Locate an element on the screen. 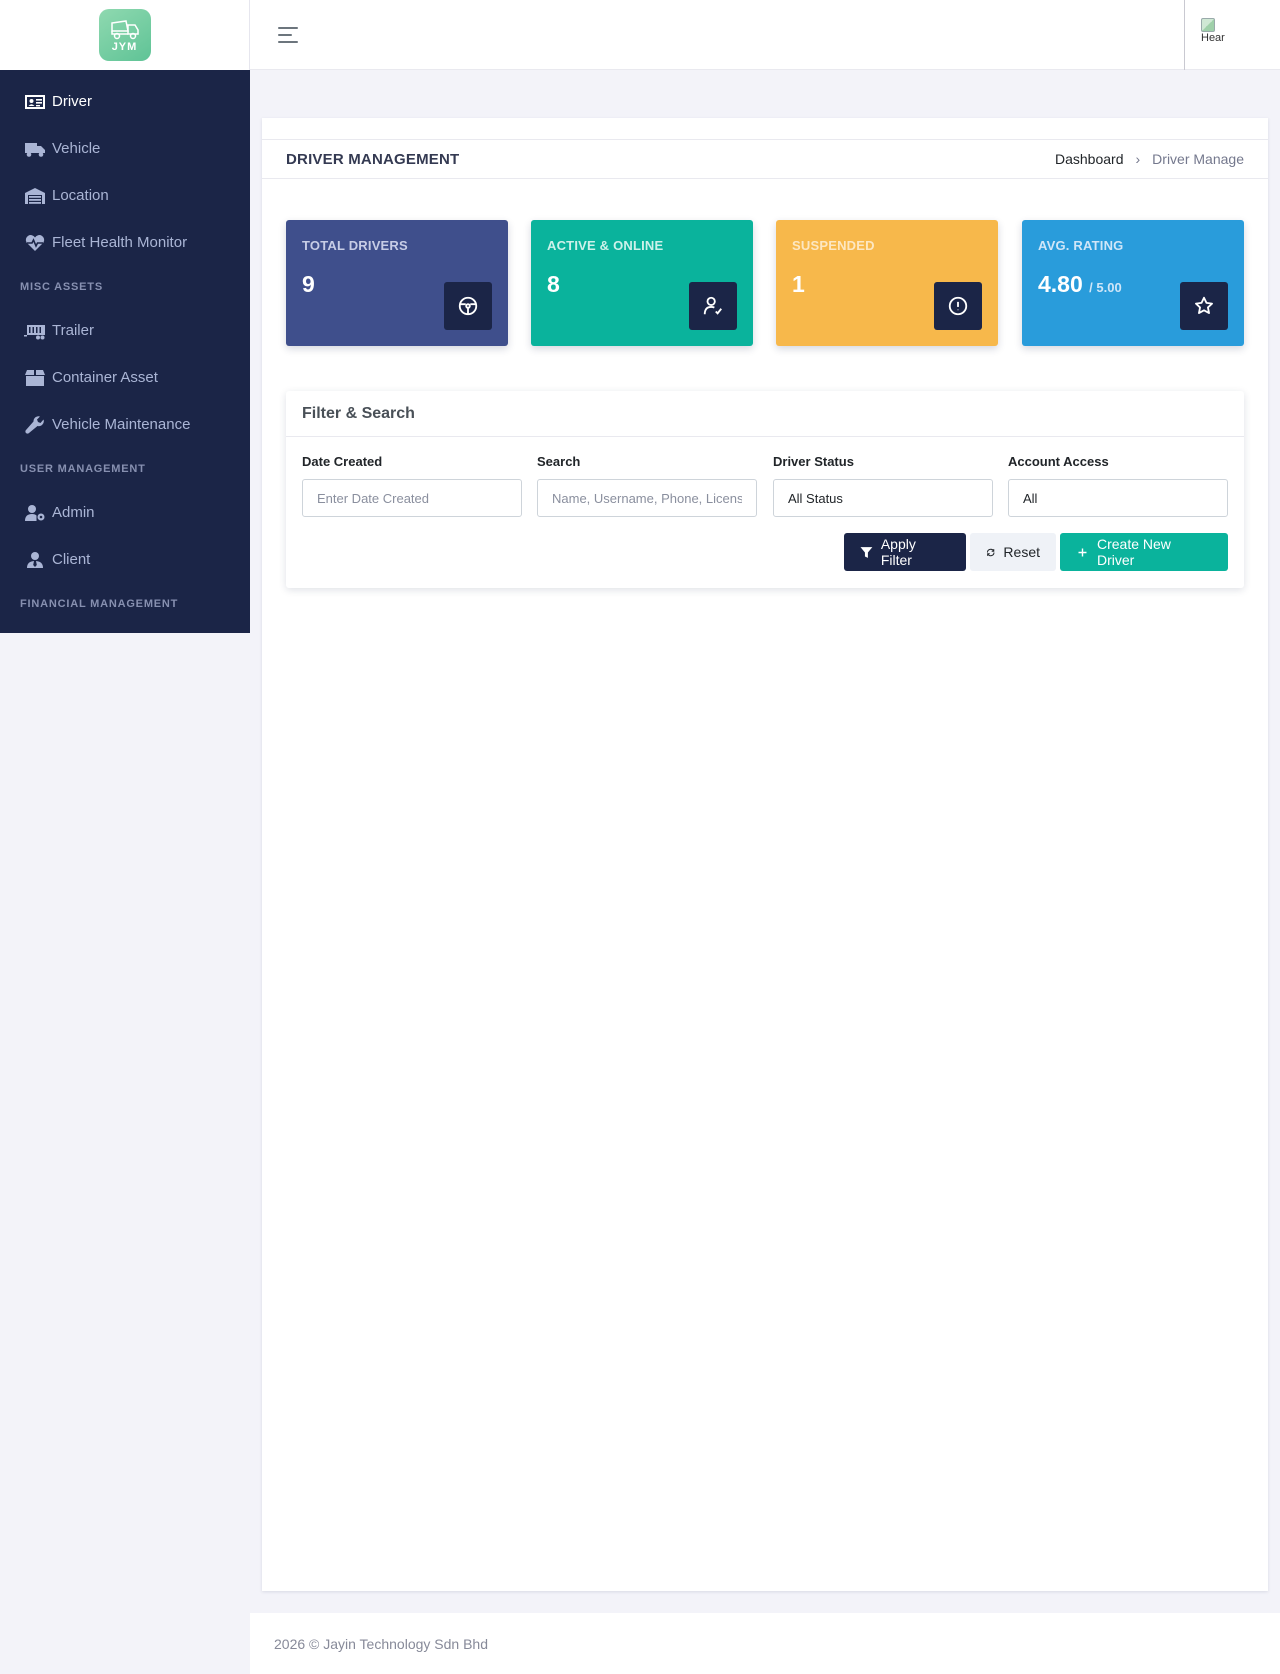 This screenshot has height=1674, width=1280. company-logo: JYM is located at coordinates (124, 35).